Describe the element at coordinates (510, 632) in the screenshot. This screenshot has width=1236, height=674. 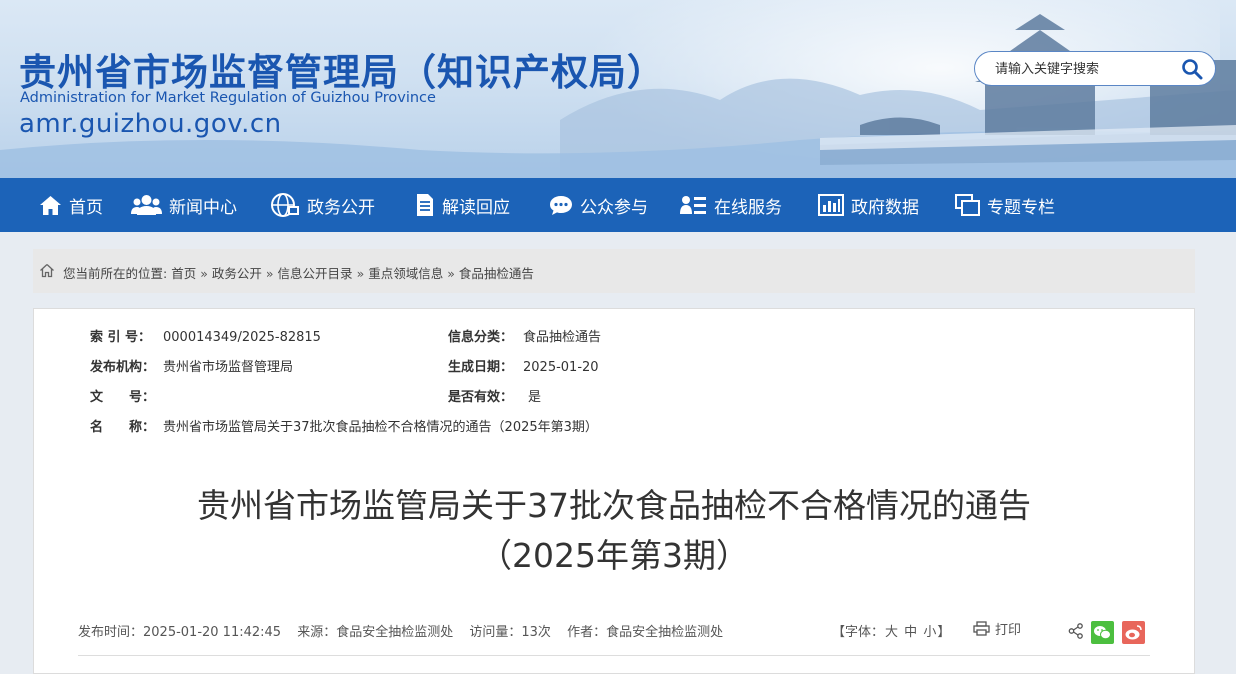
I see `view-count: 访问量：13次` at that location.